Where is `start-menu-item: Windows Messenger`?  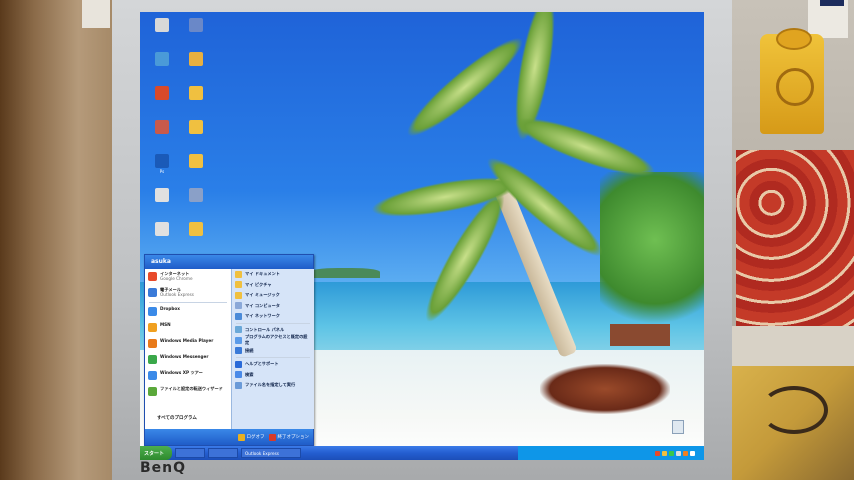 start-menu-item: Windows Messenger is located at coordinates (188, 360).